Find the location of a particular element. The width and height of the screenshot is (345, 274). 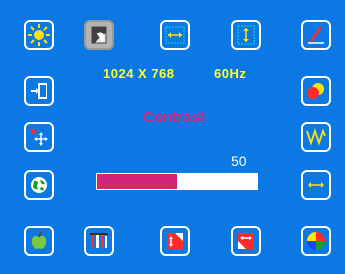

color-icon is located at coordinates (315, 91).